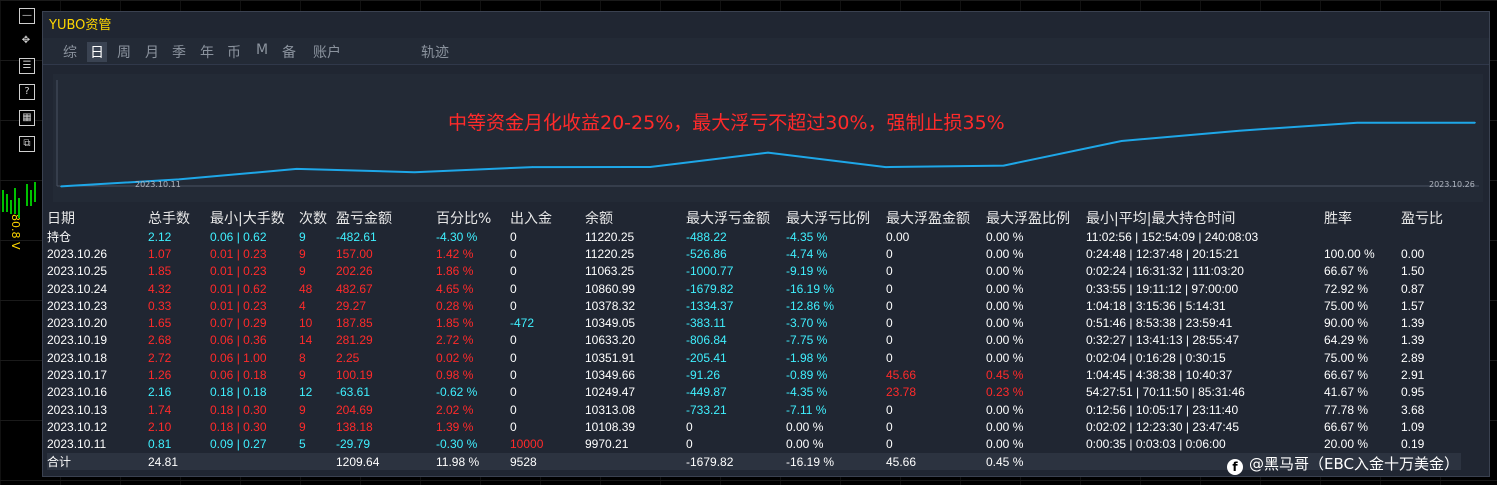 The height and width of the screenshot is (485, 1497). What do you see at coordinates (59, 237) in the screenshot?
I see `table-cell: 持仓` at bounding box center [59, 237].